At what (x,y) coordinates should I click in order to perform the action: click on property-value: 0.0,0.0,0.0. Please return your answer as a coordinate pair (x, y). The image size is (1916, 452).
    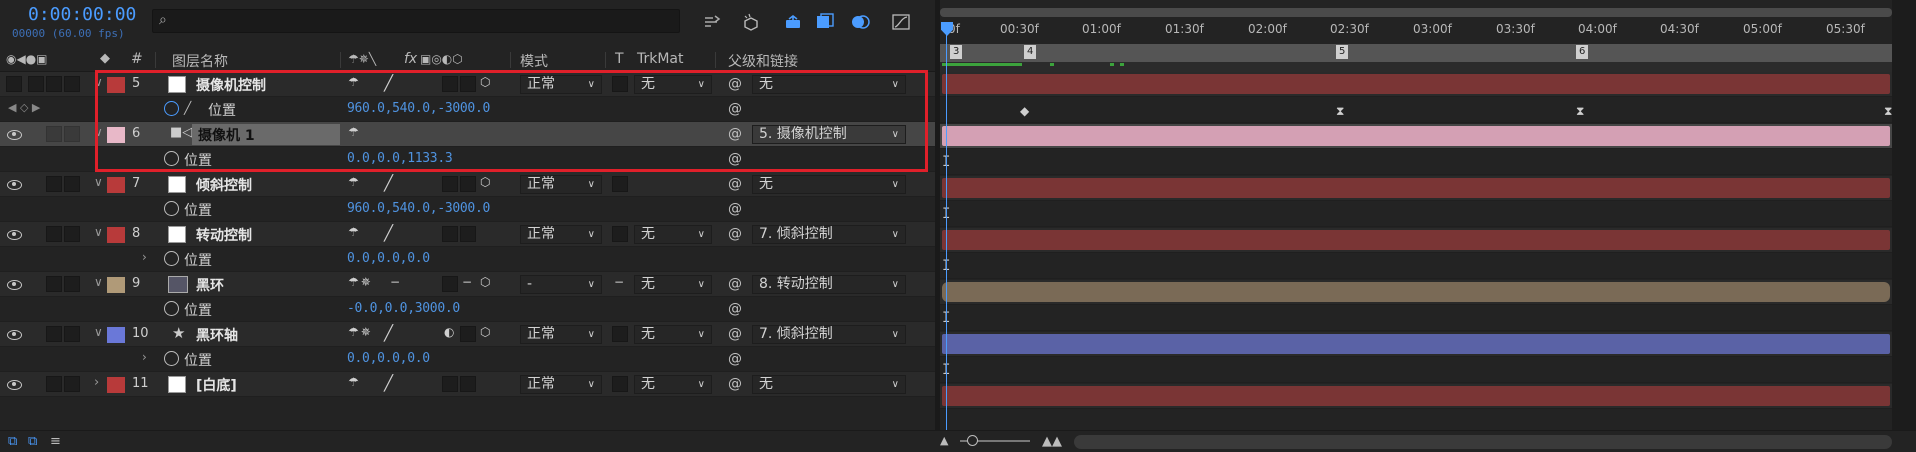
    Looking at the image, I should click on (388, 358).